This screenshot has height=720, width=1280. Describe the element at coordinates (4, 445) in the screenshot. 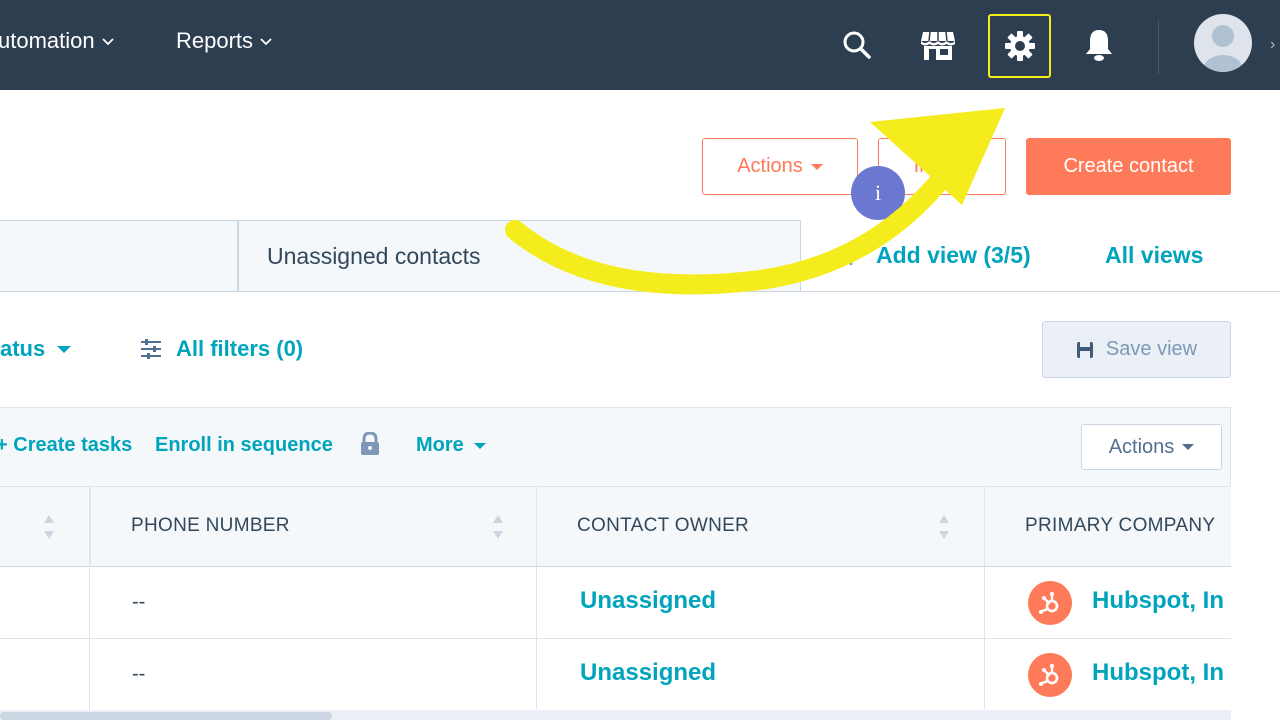

I see `plus-icon: +` at that location.